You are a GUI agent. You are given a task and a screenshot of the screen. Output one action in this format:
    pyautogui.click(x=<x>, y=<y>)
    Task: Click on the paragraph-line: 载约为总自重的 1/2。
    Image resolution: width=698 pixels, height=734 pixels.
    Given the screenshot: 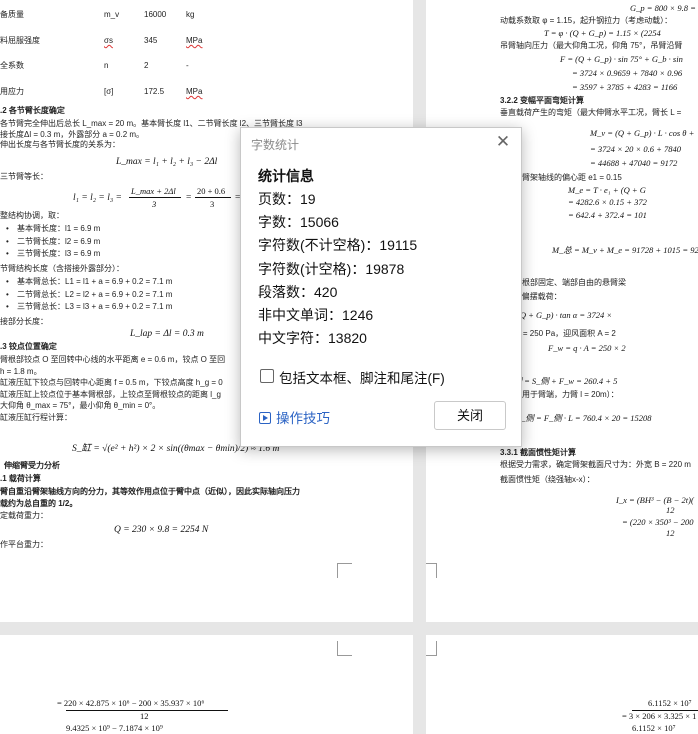 What is the action you would take?
    pyautogui.click(x=39, y=503)
    